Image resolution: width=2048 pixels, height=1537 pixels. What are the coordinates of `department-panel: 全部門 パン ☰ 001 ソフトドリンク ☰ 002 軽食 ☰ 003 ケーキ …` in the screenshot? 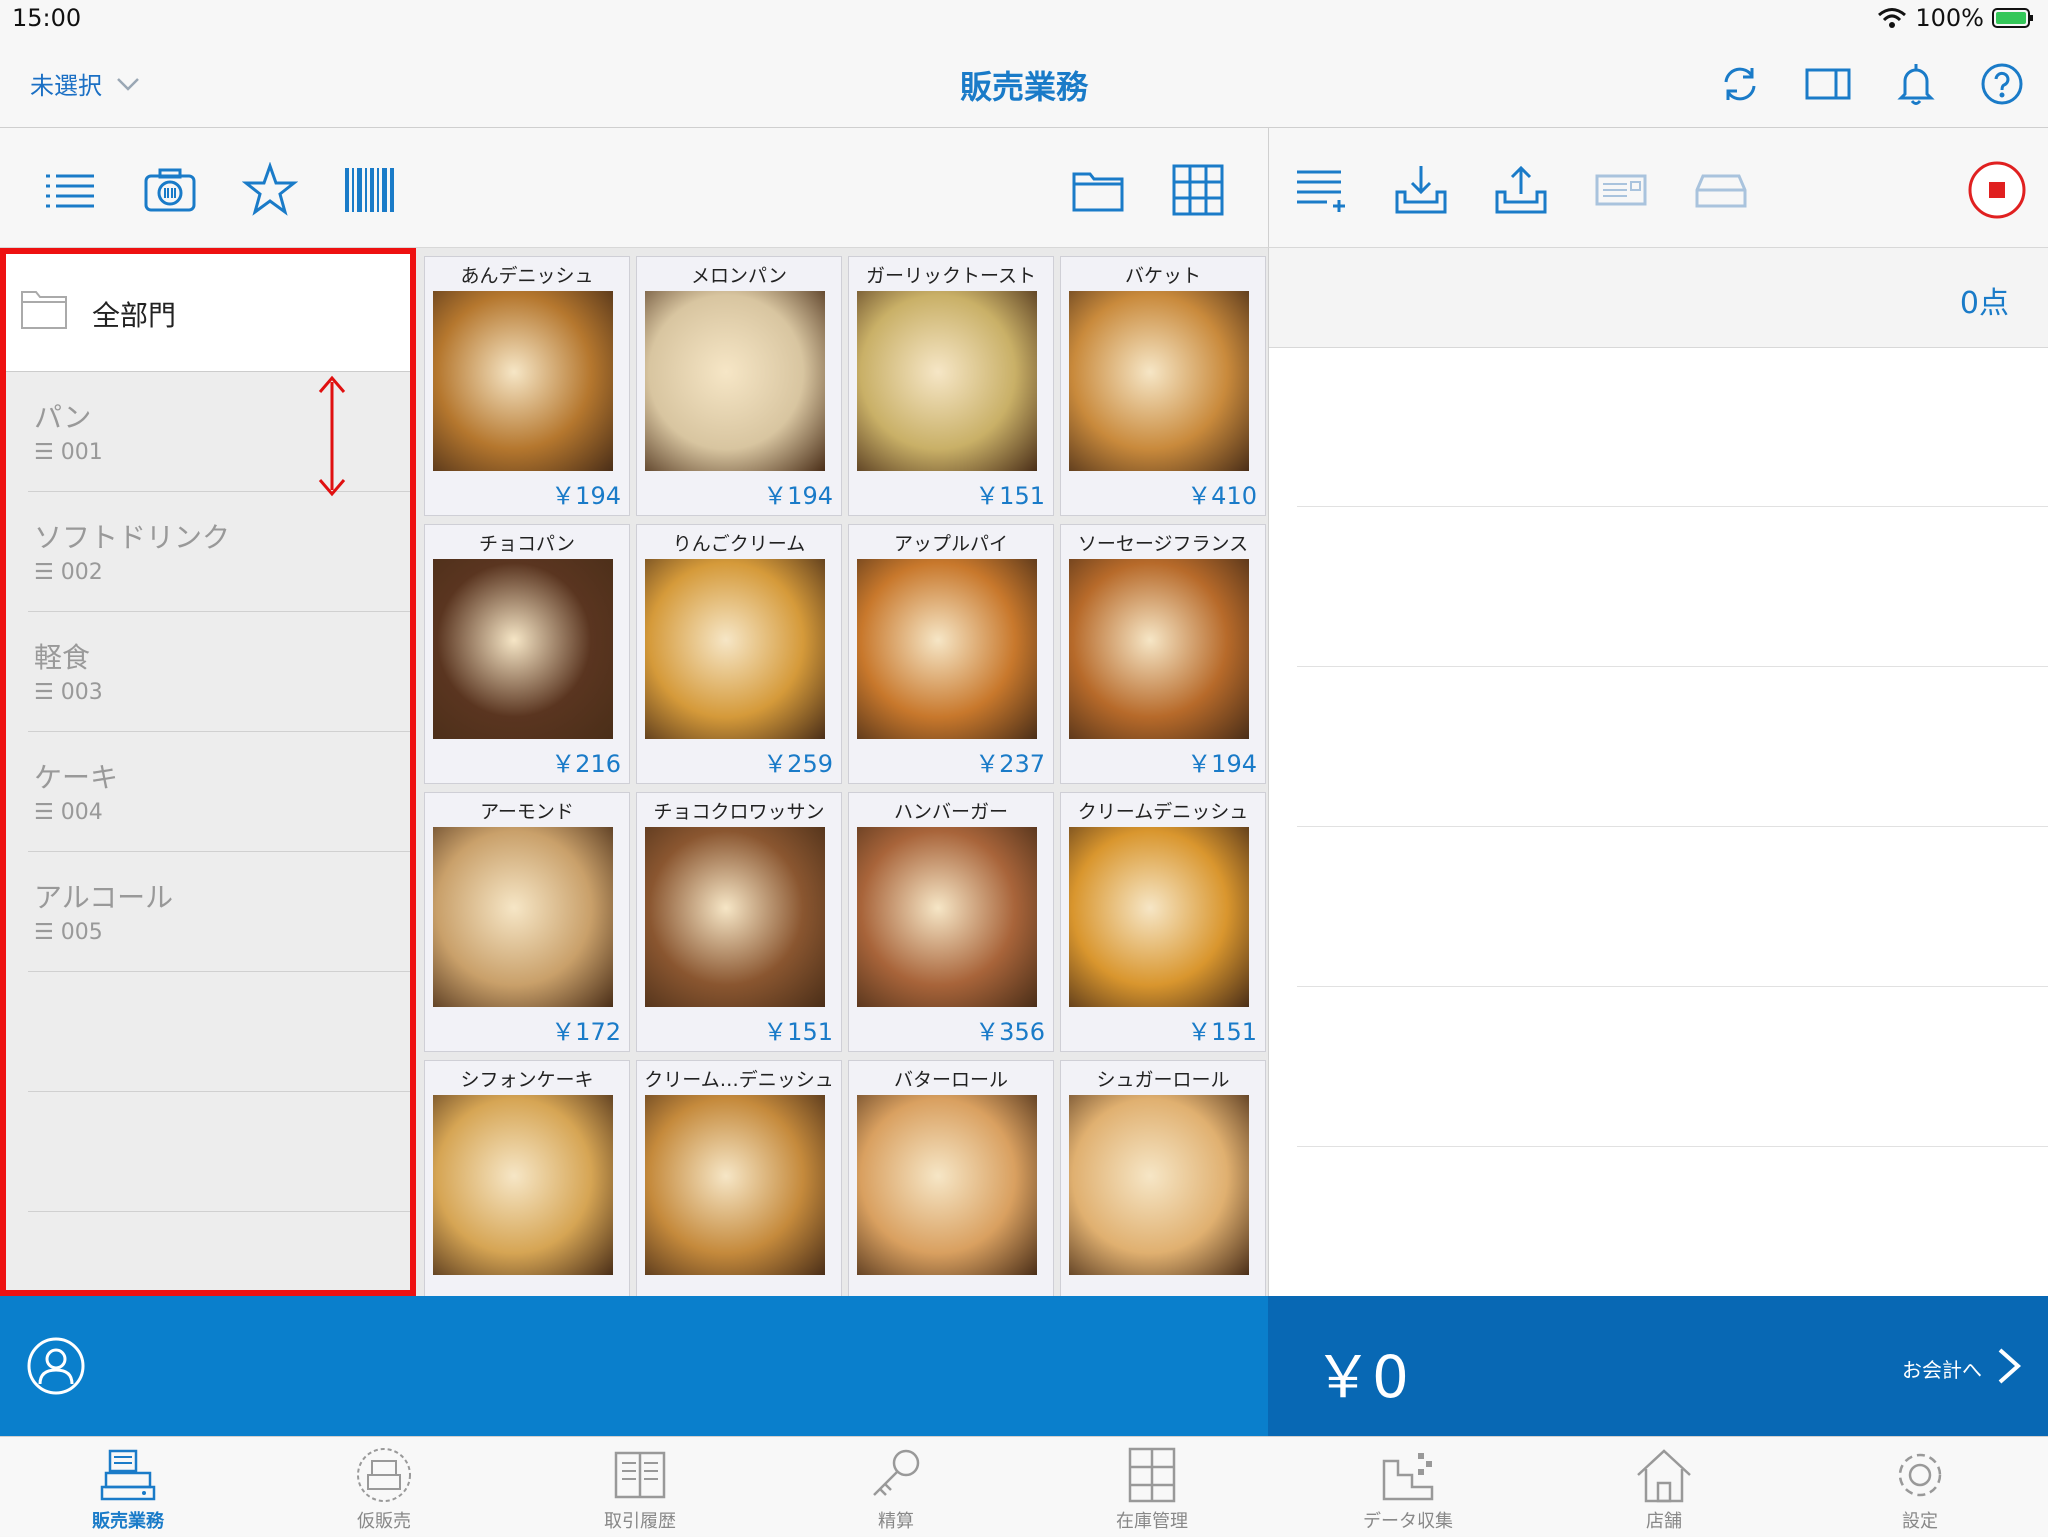 It's located at (208, 772).